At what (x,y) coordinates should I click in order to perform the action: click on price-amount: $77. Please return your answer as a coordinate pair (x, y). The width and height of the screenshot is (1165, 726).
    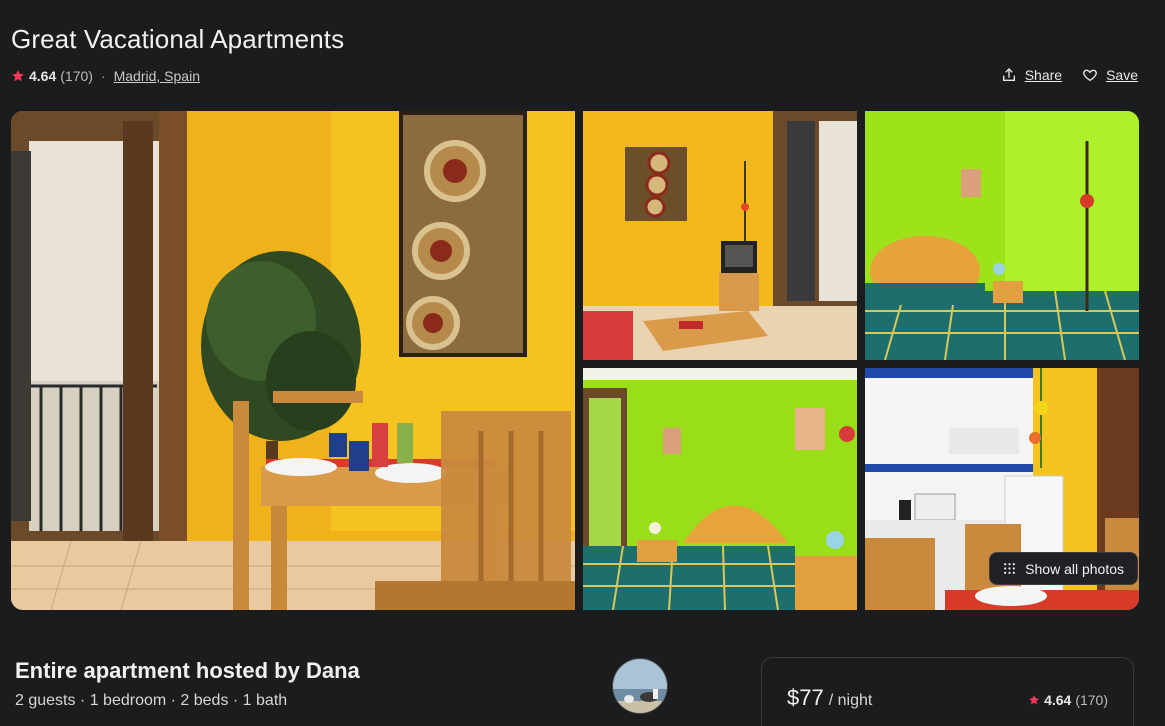
    Looking at the image, I should click on (805, 697).